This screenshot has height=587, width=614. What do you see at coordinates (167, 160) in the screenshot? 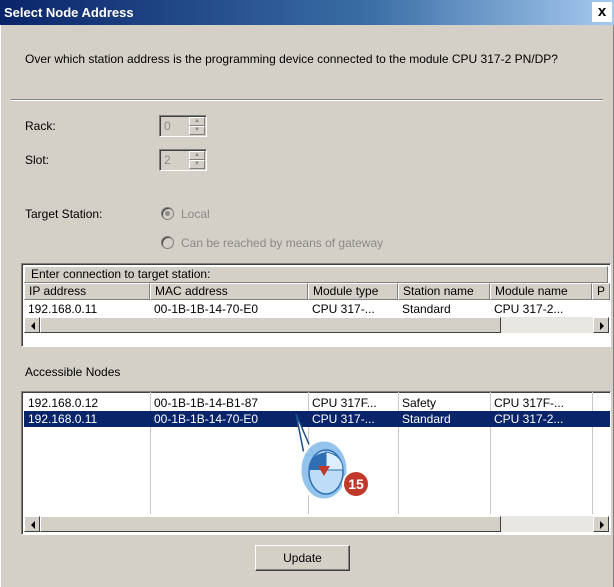
I see `slot-value: 2` at bounding box center [167, 160].